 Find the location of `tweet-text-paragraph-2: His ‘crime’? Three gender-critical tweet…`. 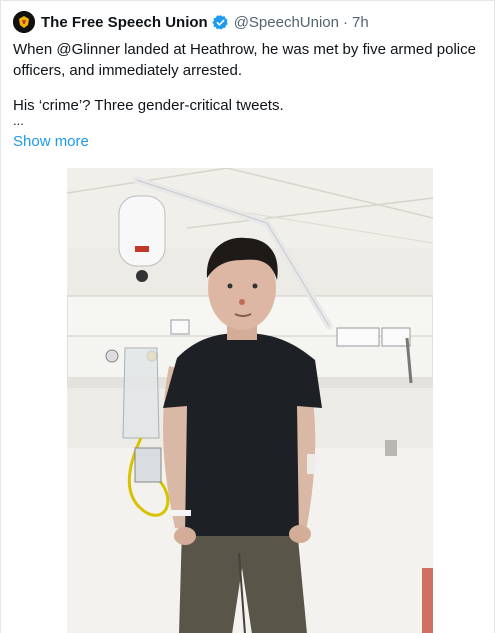

tweet-text-paragraph-2: His ‘crime’? Three gender-critical tweet… is located at coordinates (148, 105).